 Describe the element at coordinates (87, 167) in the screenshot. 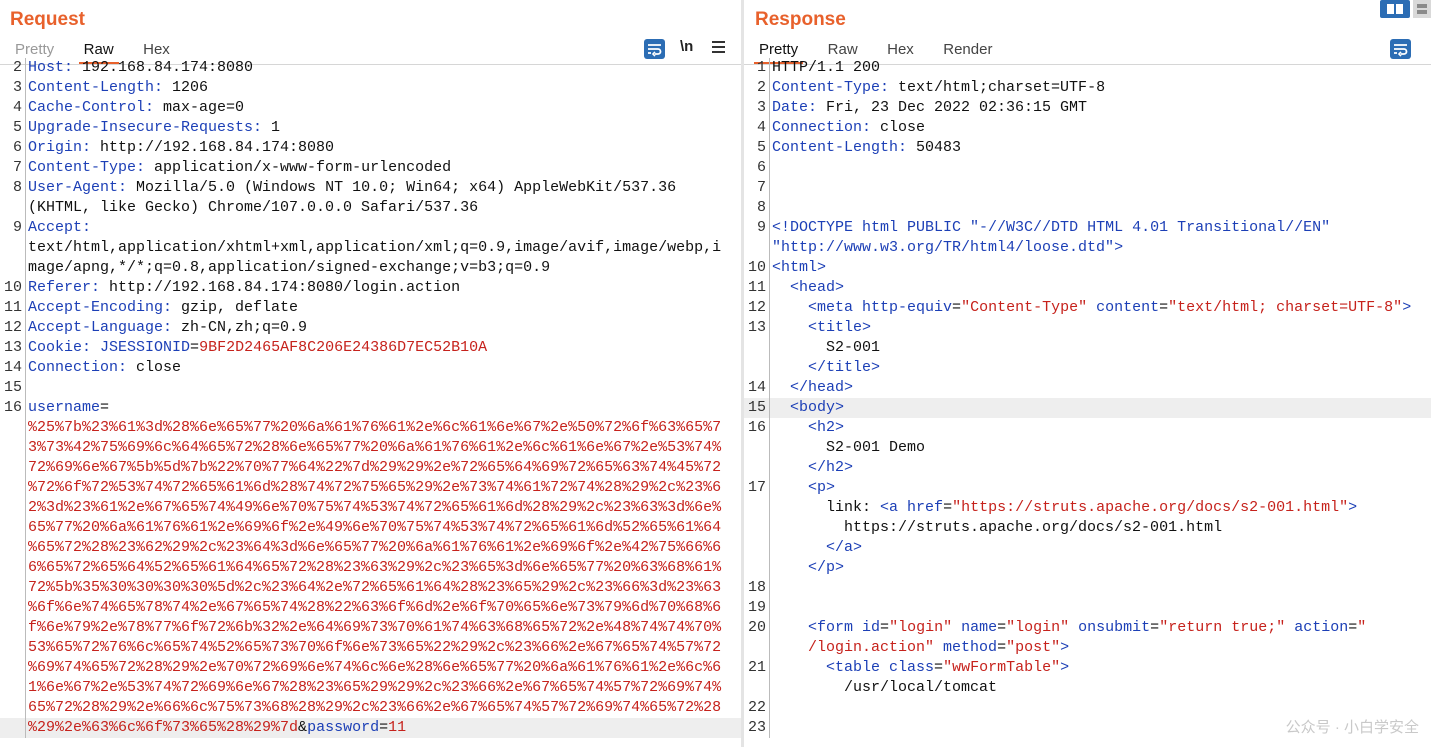

I see `code-token: Content-Type:` at that location.